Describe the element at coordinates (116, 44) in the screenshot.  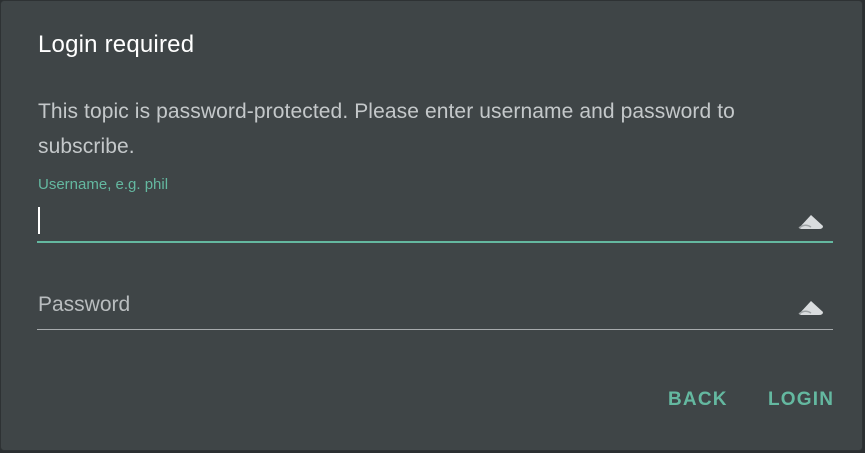
I see `dialog-title: Login required` at that location.